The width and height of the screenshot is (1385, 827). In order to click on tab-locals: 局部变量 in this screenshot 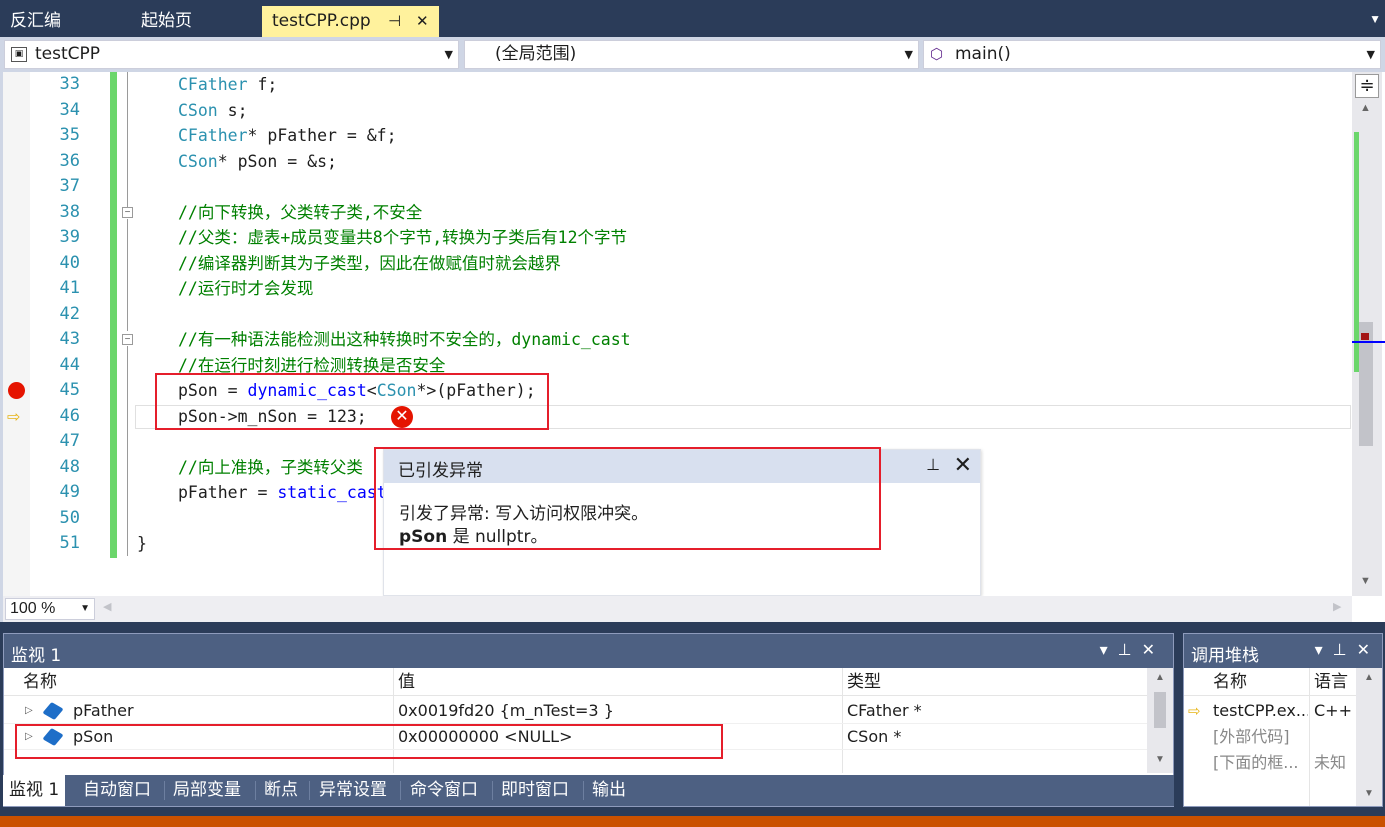, I will do `click(207, 790)`.